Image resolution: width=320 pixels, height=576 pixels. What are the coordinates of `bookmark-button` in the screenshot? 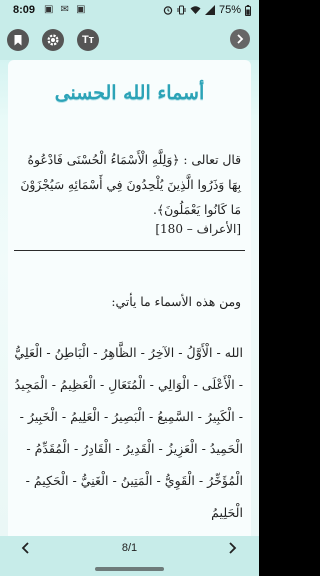 It's located at (18, 40).